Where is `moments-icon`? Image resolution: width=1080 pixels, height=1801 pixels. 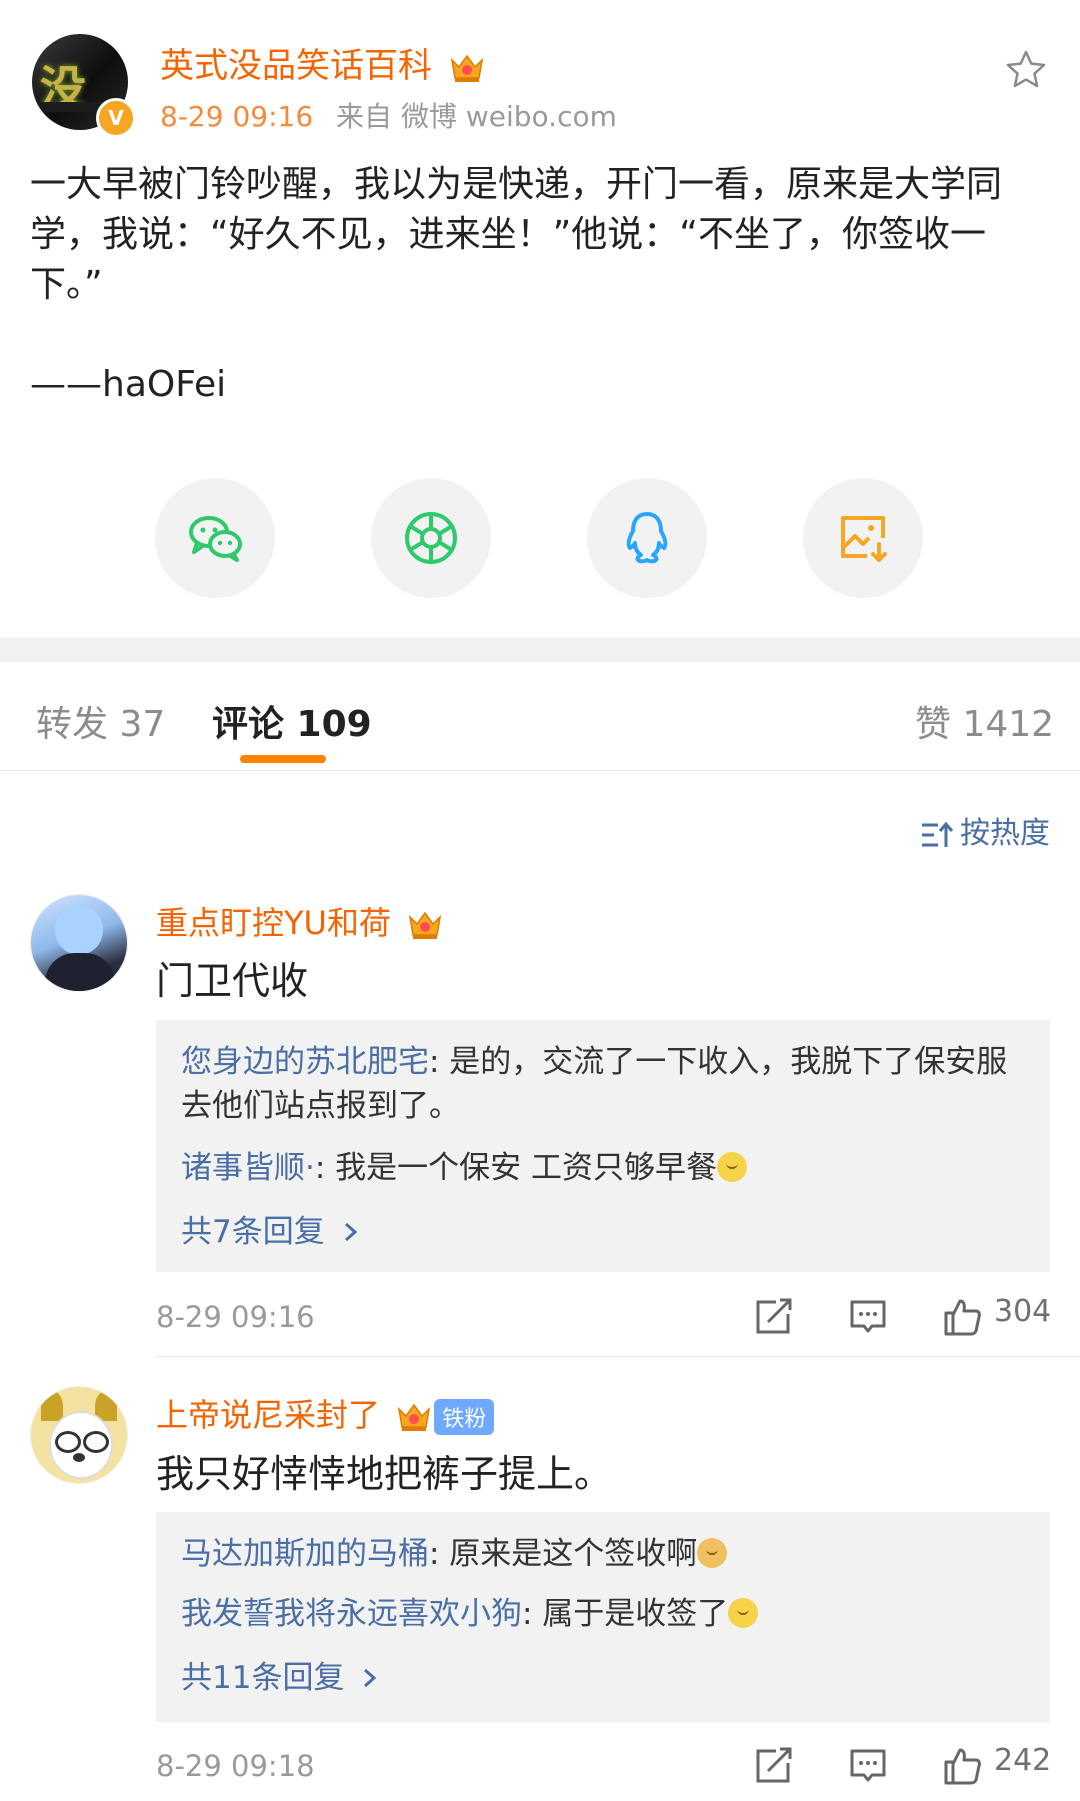
moments-icon is located at coordinates (431, 538).